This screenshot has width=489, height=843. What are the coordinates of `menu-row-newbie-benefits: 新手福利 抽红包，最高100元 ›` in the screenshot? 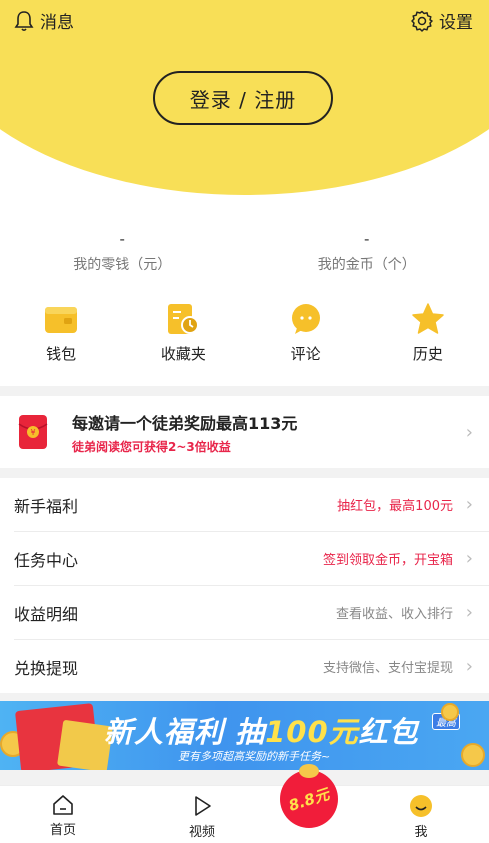 It's located at (244, 504).